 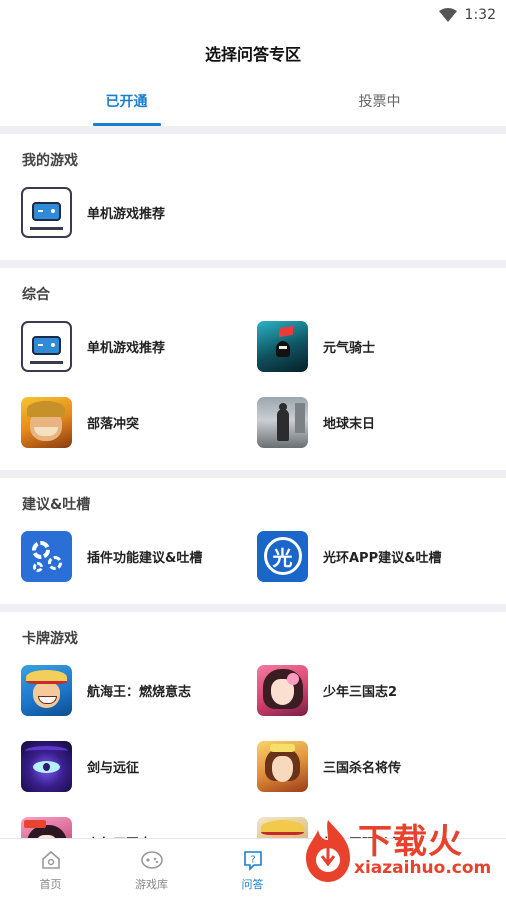 I want to click on zone-label: 插件功能建议&吐槽, so click(x=145, y=558).